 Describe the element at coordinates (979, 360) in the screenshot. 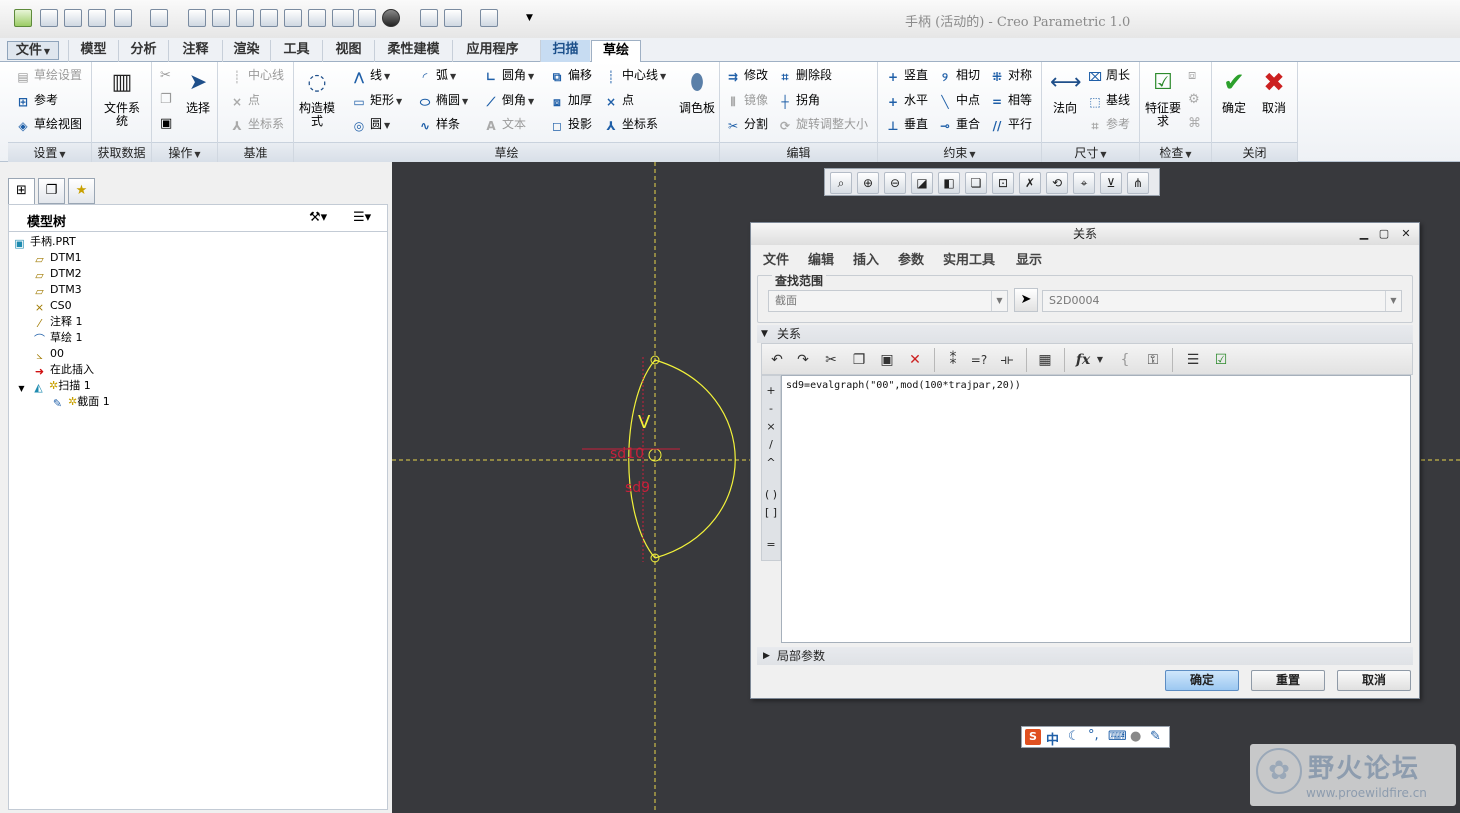

I see `evaluate-icon: =?` at that location.